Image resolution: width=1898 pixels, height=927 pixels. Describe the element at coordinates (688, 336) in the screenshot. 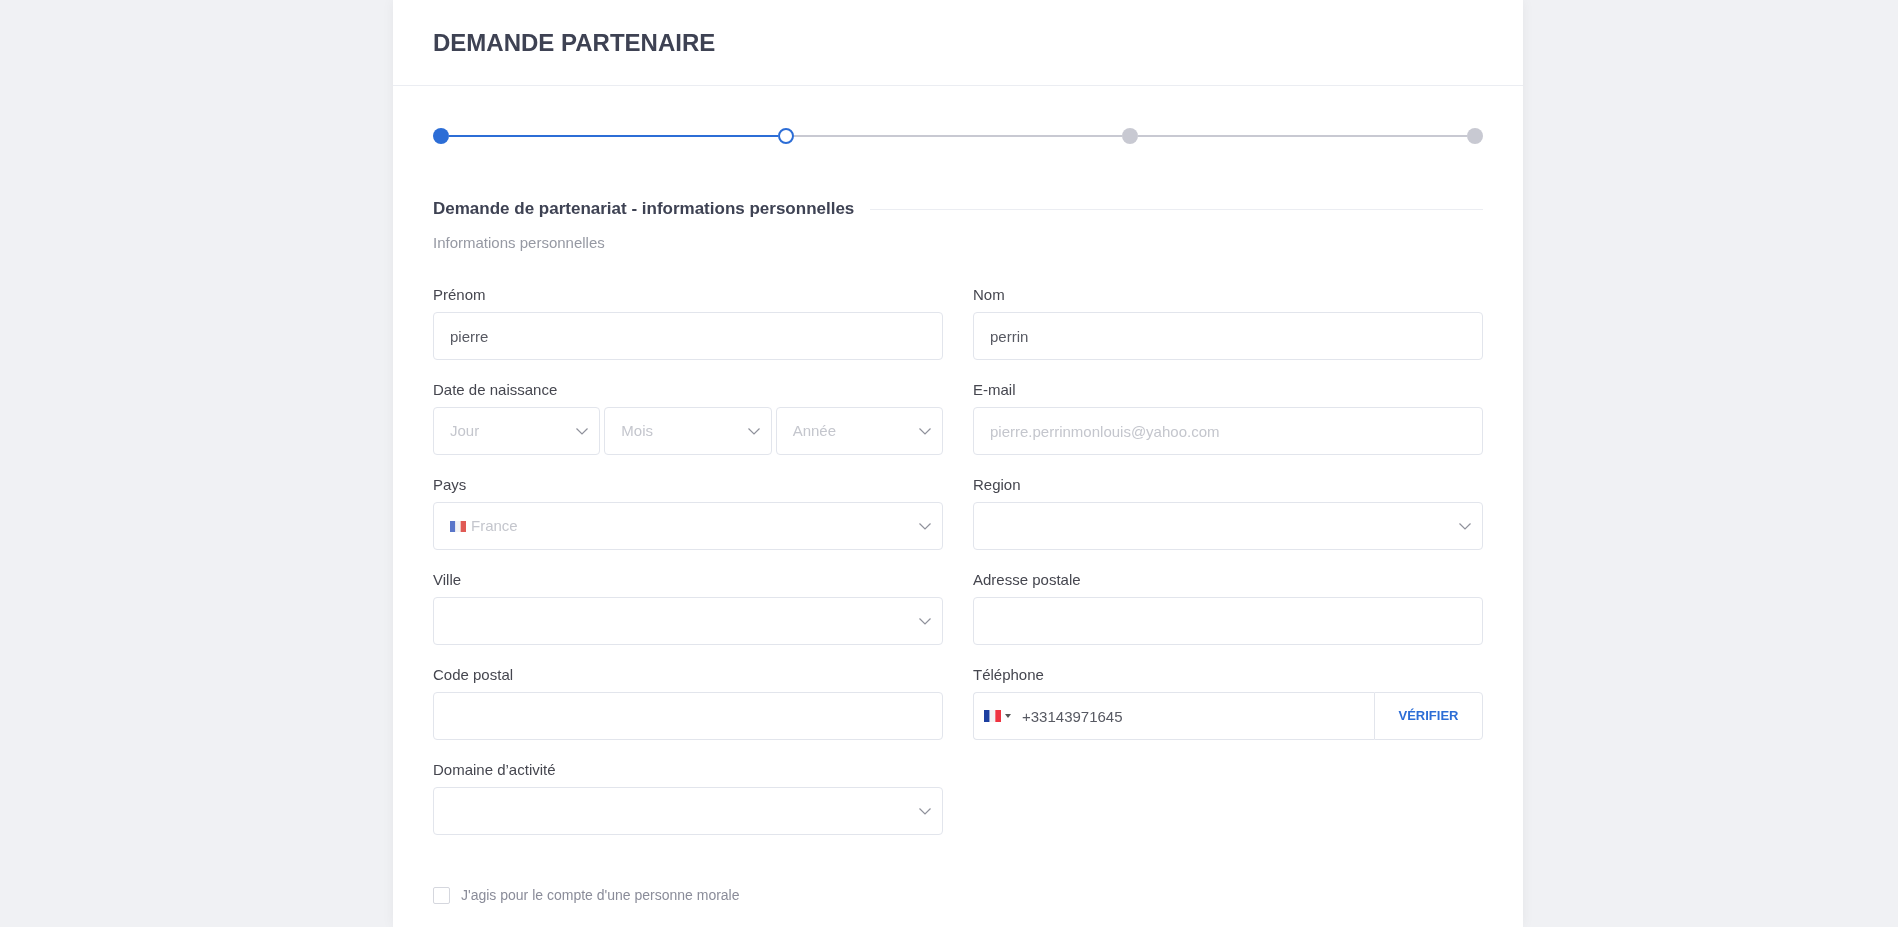

I see `text-field: pierre` at that location.